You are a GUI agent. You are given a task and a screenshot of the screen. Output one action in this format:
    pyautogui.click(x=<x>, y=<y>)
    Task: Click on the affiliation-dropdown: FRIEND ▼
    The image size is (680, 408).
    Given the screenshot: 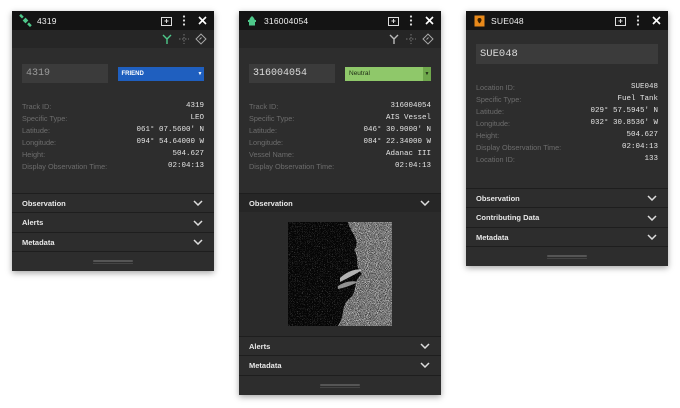 What is the action you would take?
    pyautogui.click(x=160, y=73)
    